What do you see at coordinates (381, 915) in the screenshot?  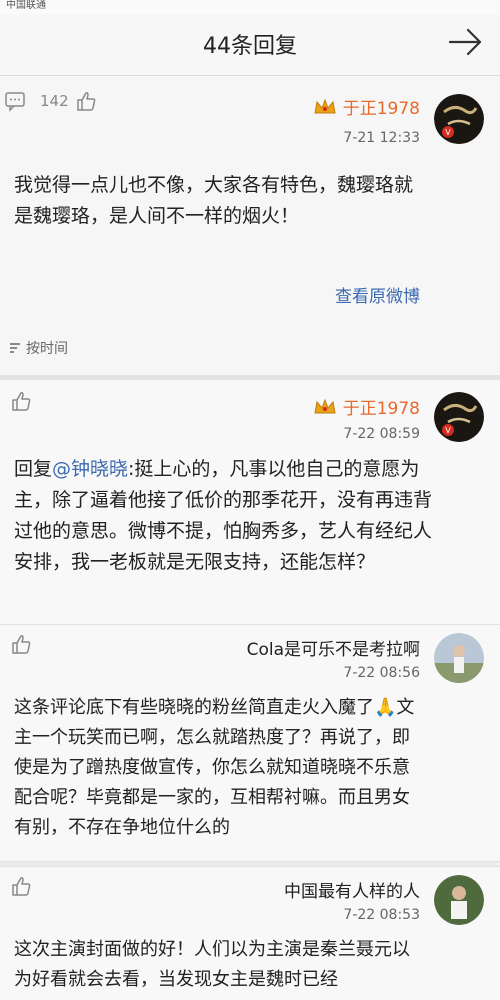 I see `comment-timestamp: 7-22 08:53` at bounding box center [381, 915].